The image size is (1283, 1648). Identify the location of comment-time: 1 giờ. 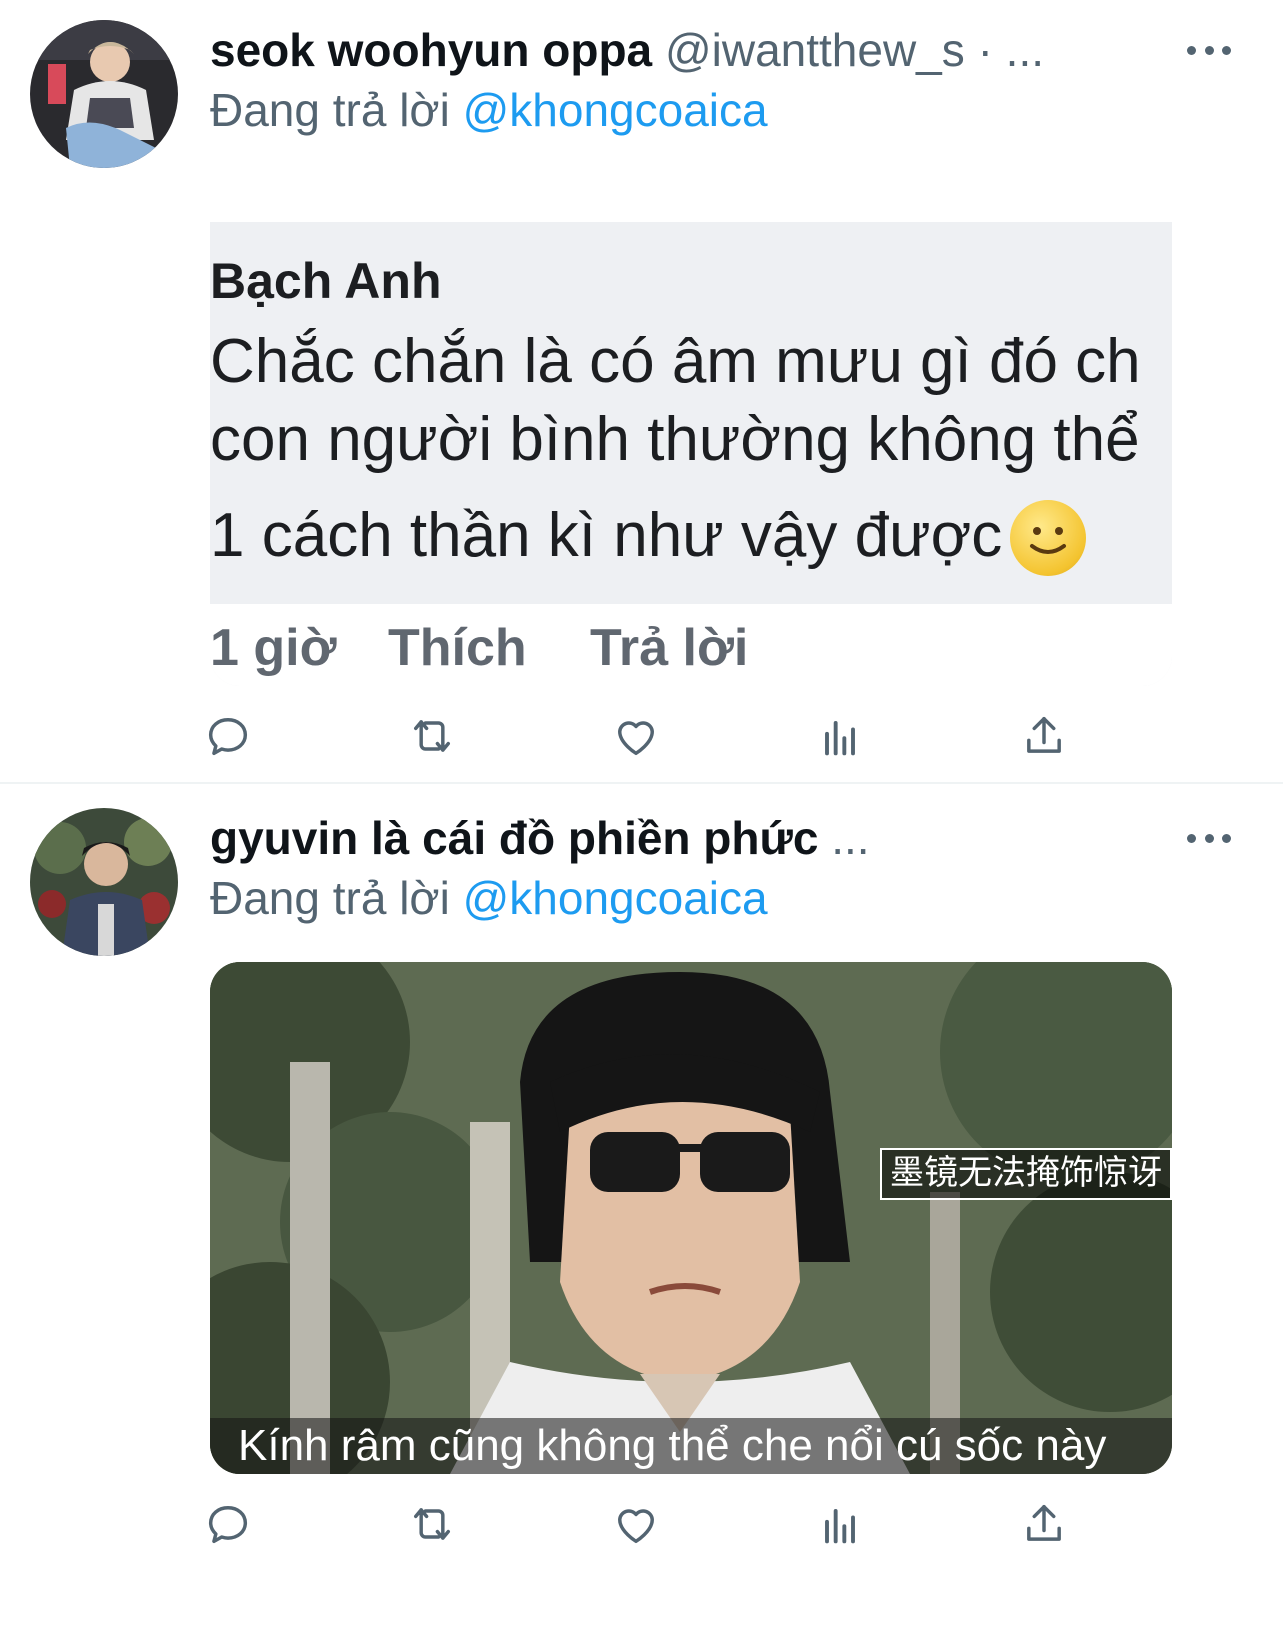
(273, 648).